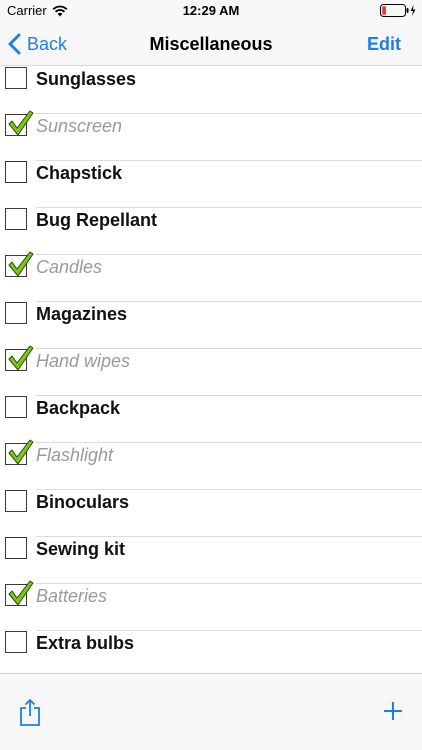 The image size is (422, 750). I want to click on list-item: Binoculars, so click(211, 513).